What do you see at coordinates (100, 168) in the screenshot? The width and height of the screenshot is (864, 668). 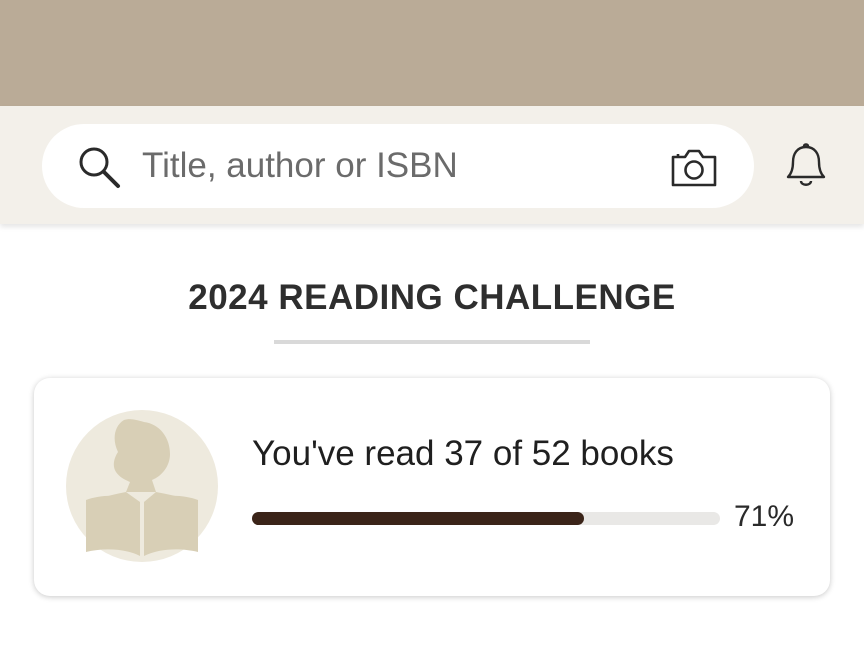 I see `search-icon` at bounding box center [100, 168].